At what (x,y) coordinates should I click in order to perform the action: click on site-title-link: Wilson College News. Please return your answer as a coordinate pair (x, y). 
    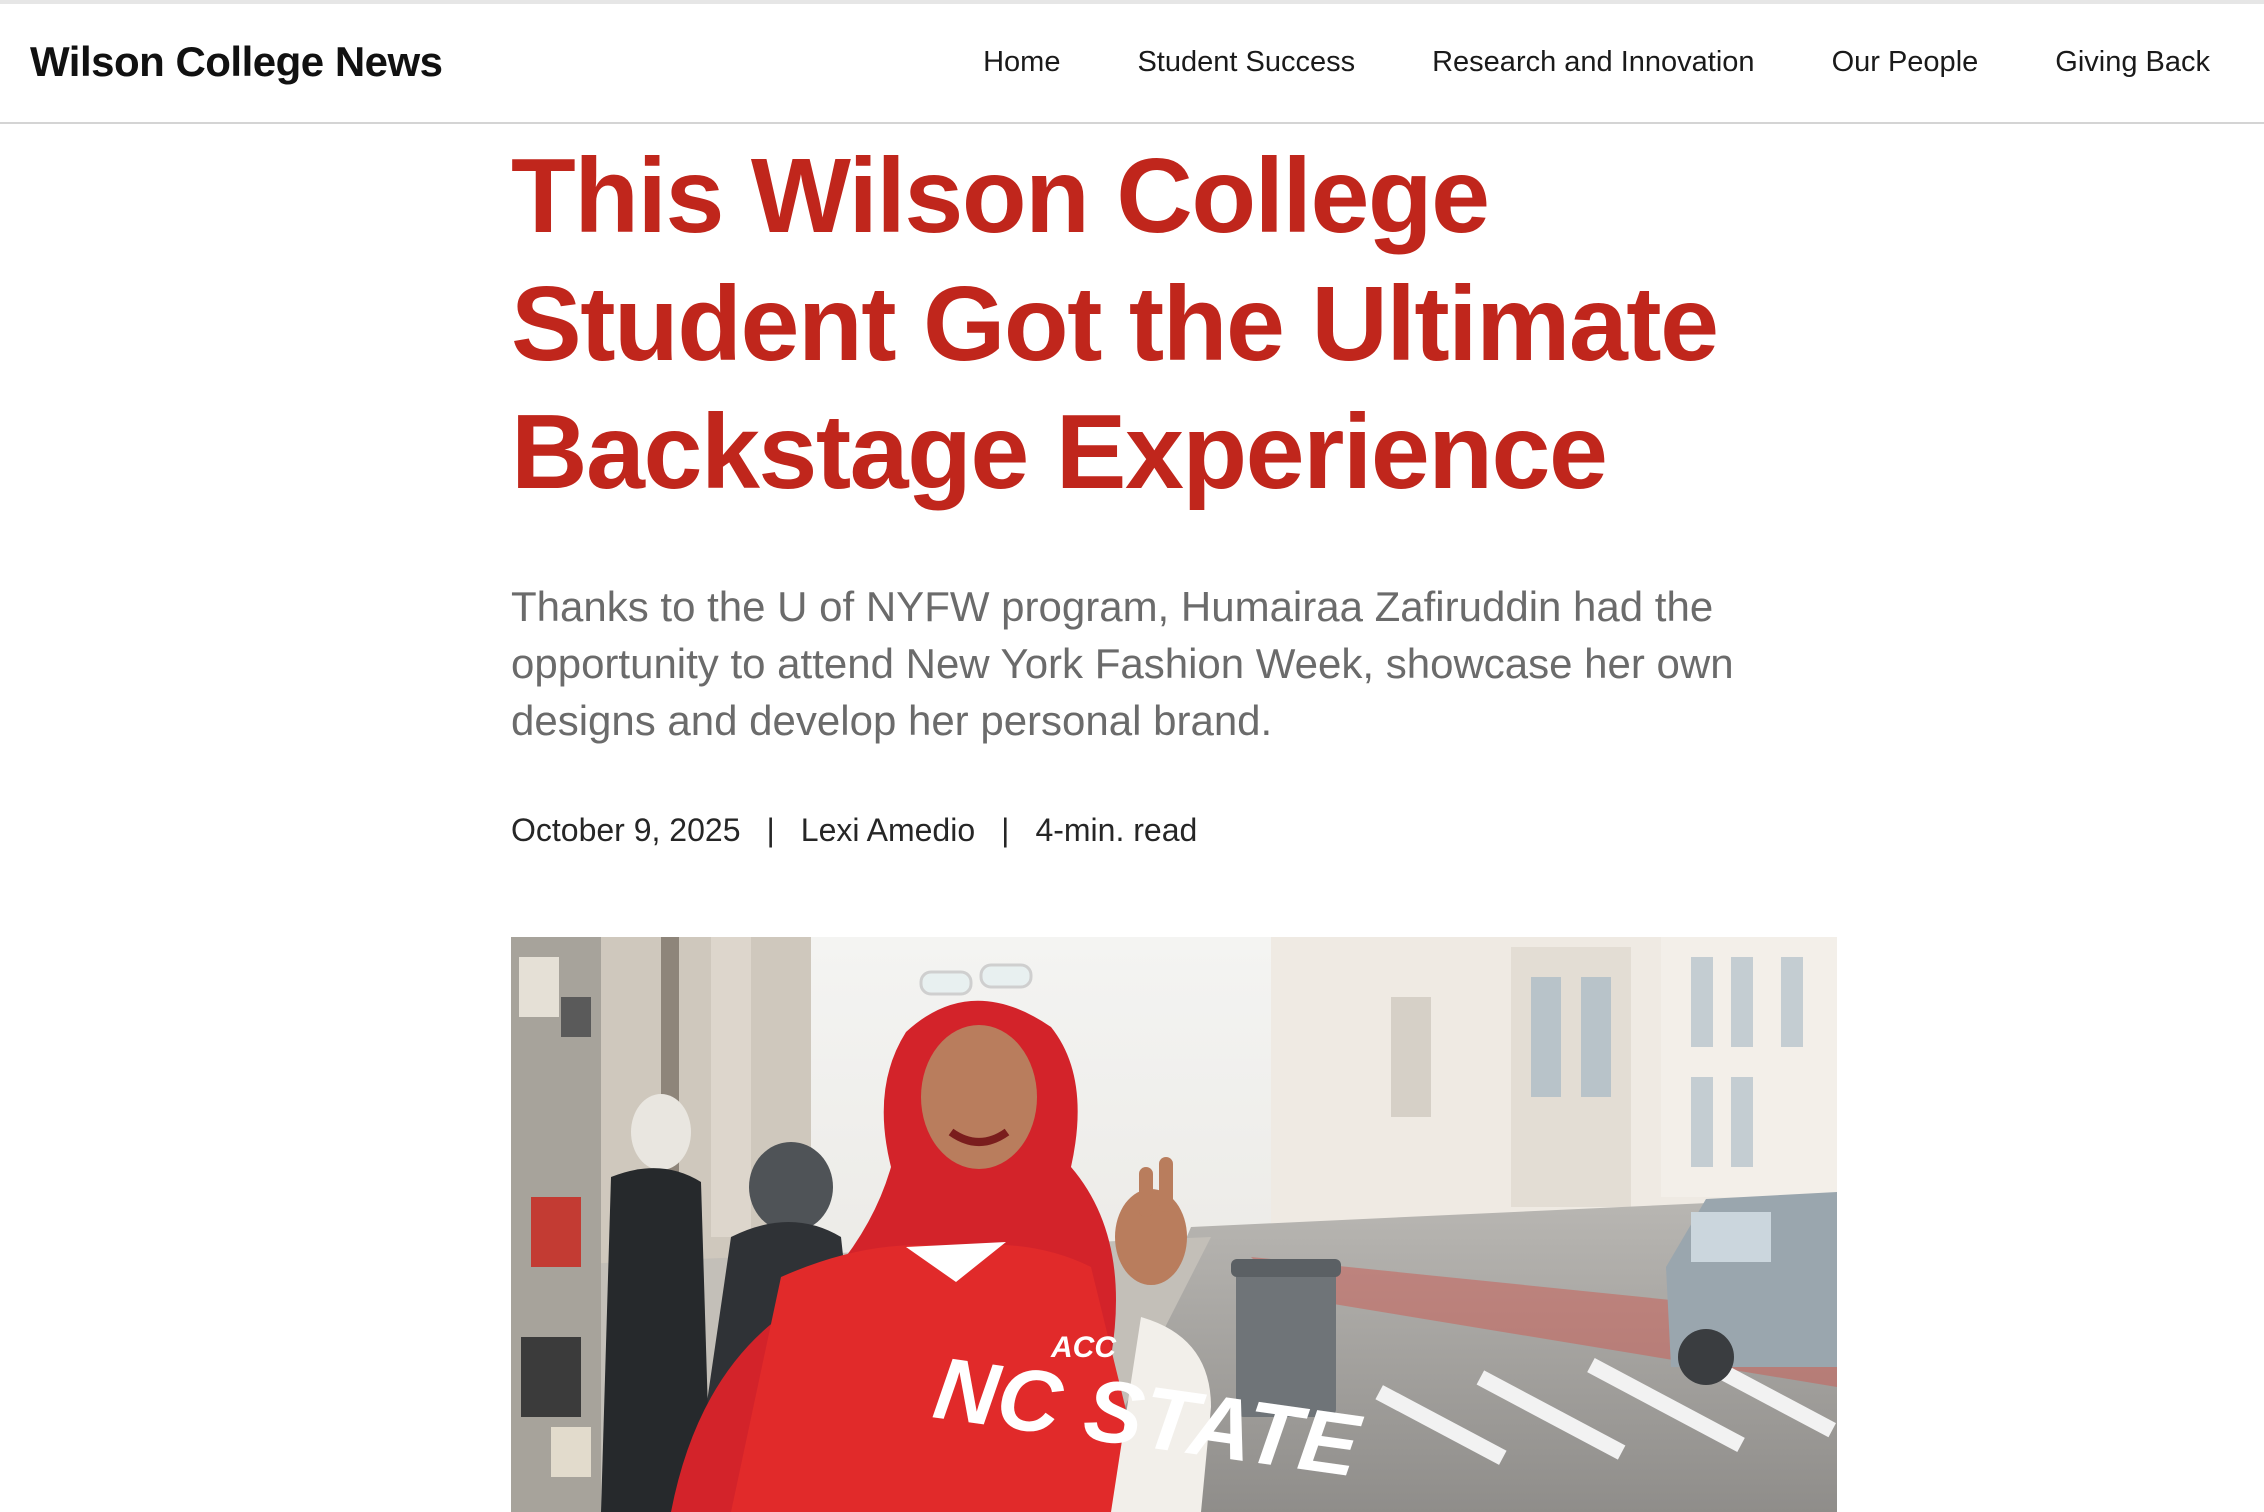
    Looking at the image, I should click on (236, 62).